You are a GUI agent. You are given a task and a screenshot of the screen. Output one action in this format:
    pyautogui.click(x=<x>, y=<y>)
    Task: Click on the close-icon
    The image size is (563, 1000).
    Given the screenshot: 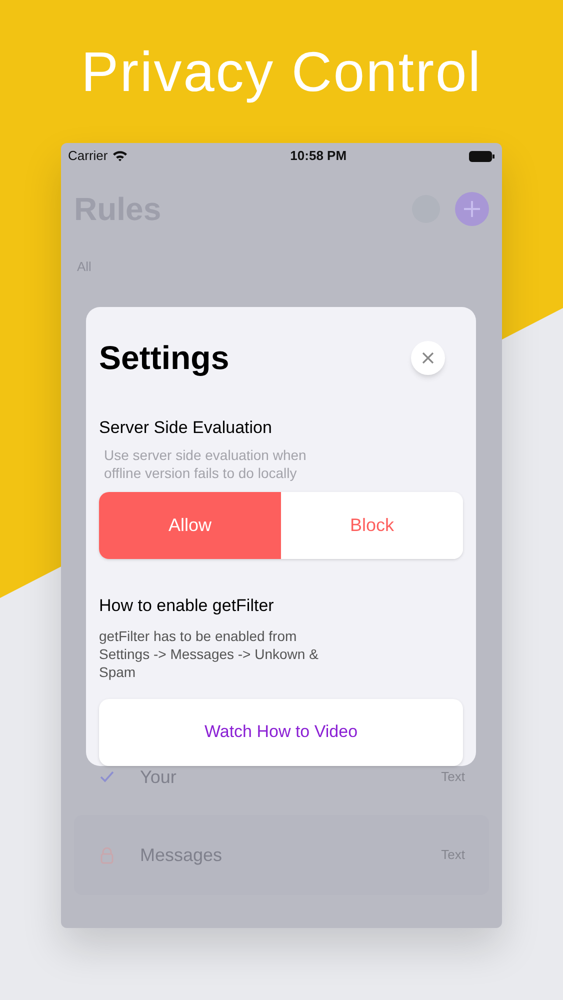 What is the action you would take?
    pyautogui.click(x=428, y=358)
    